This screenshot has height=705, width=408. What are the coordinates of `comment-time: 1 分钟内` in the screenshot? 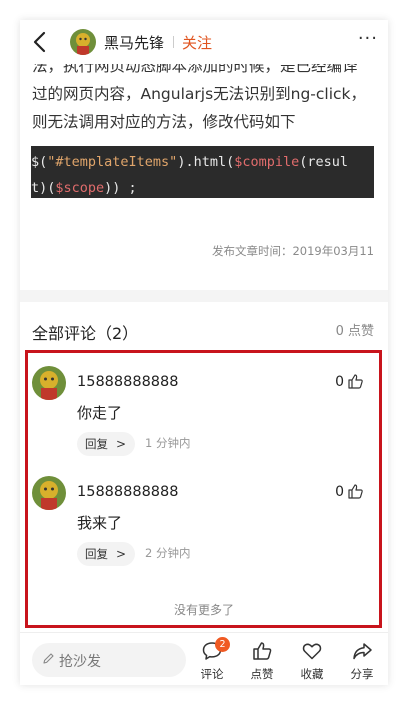 It's located at (168, 443).